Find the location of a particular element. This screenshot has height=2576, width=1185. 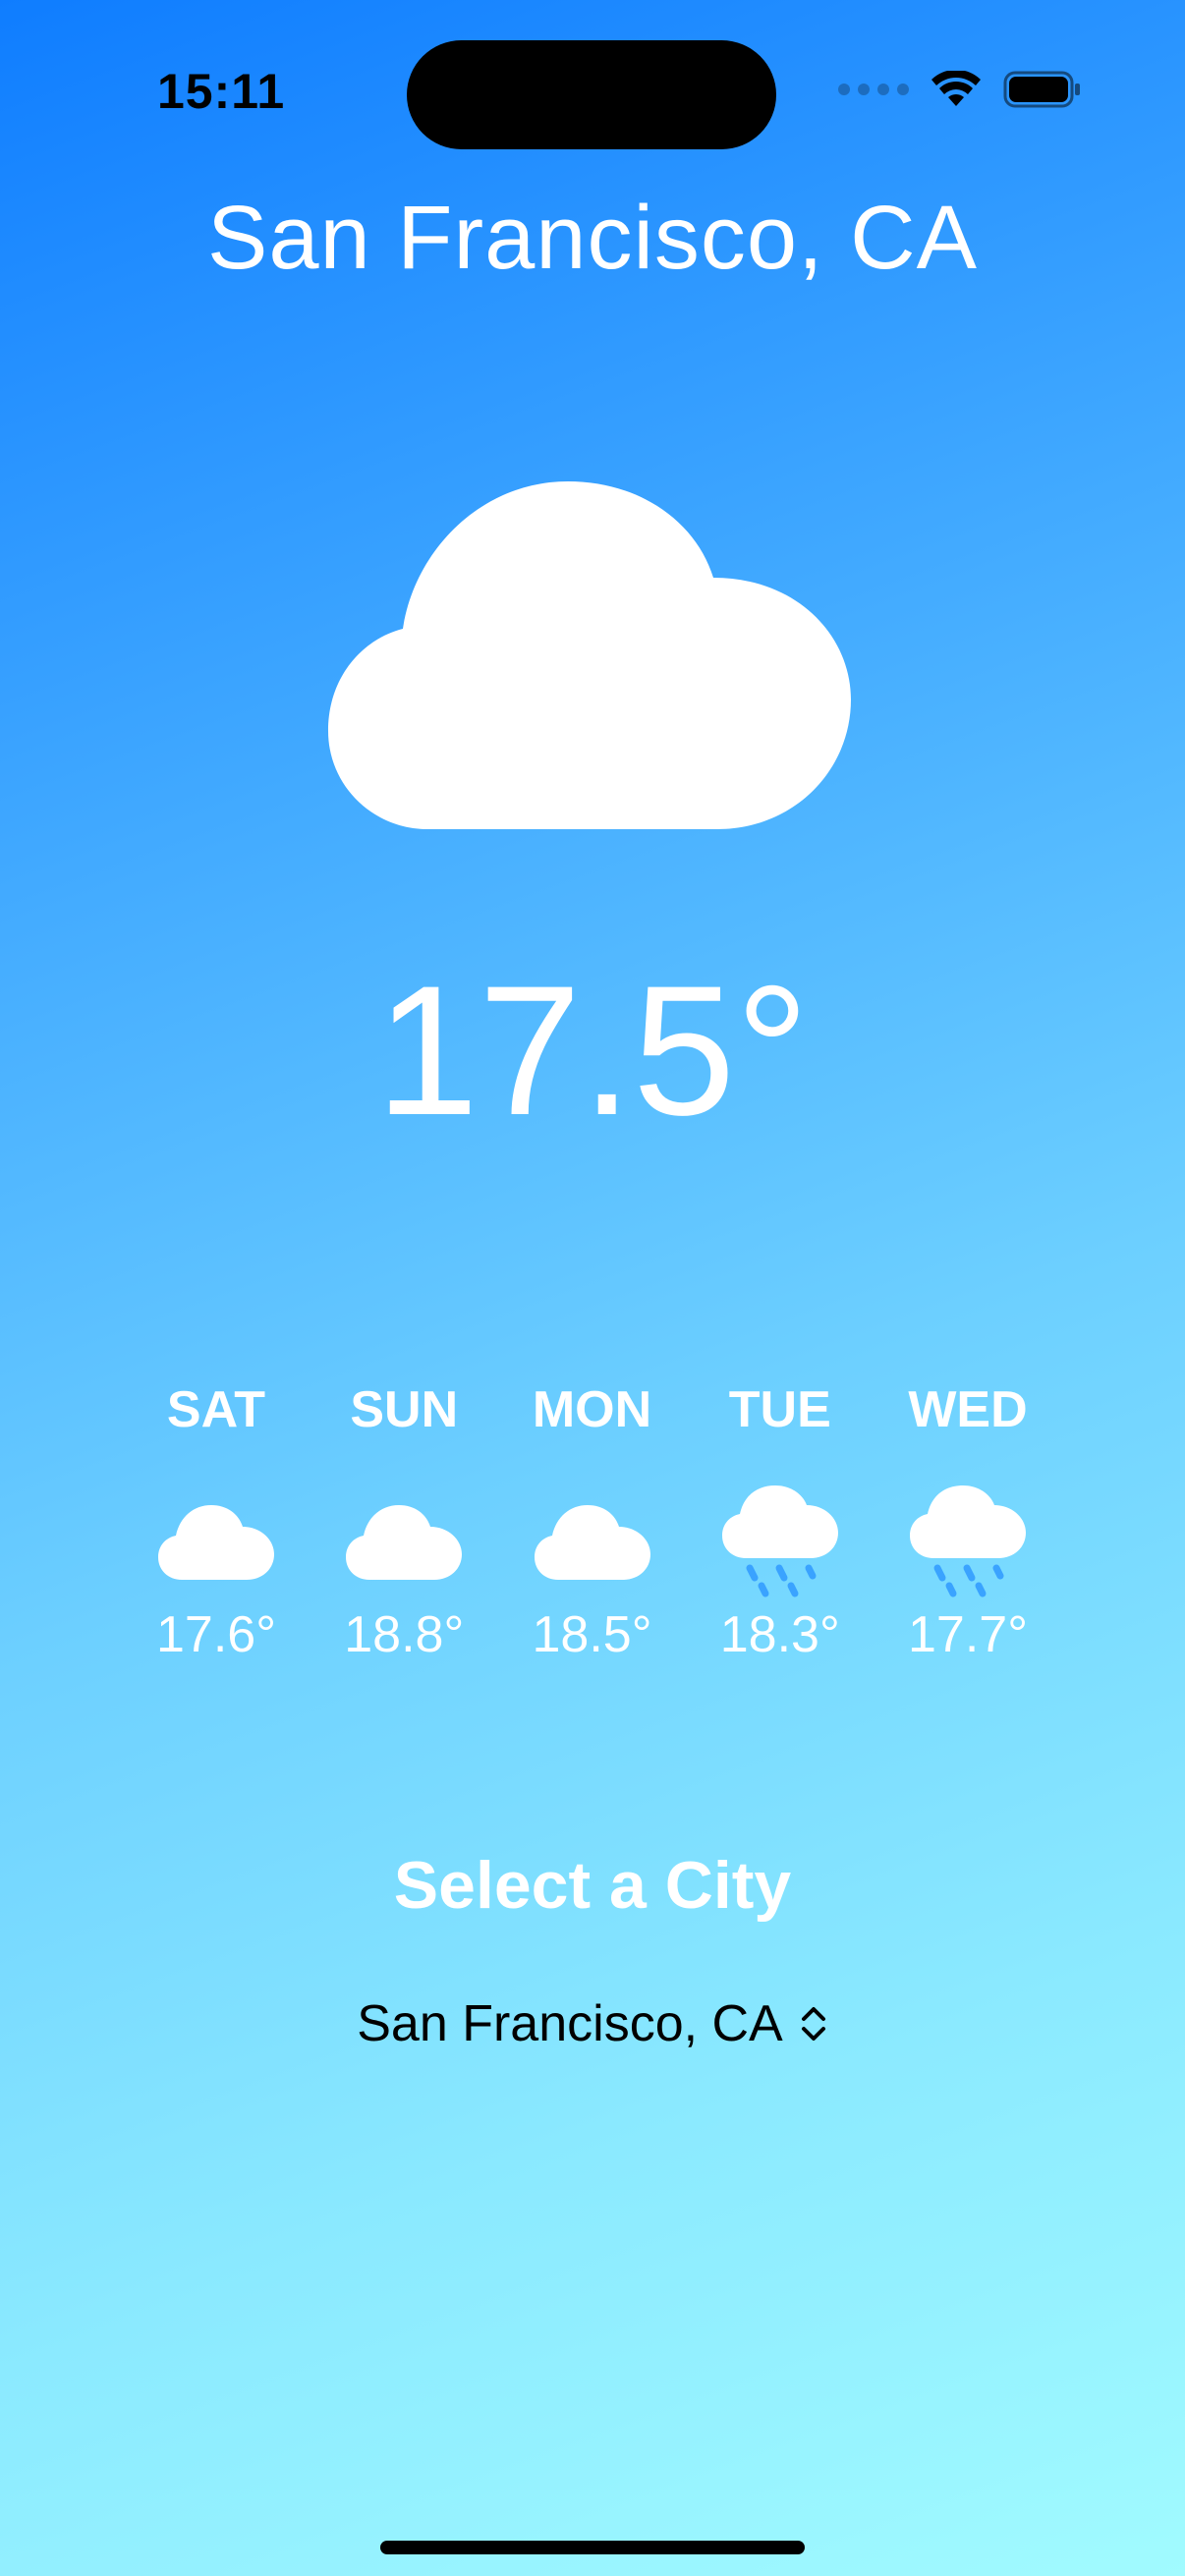

forecast-day: MON 18.5° is located at coordinates (592, 1519).